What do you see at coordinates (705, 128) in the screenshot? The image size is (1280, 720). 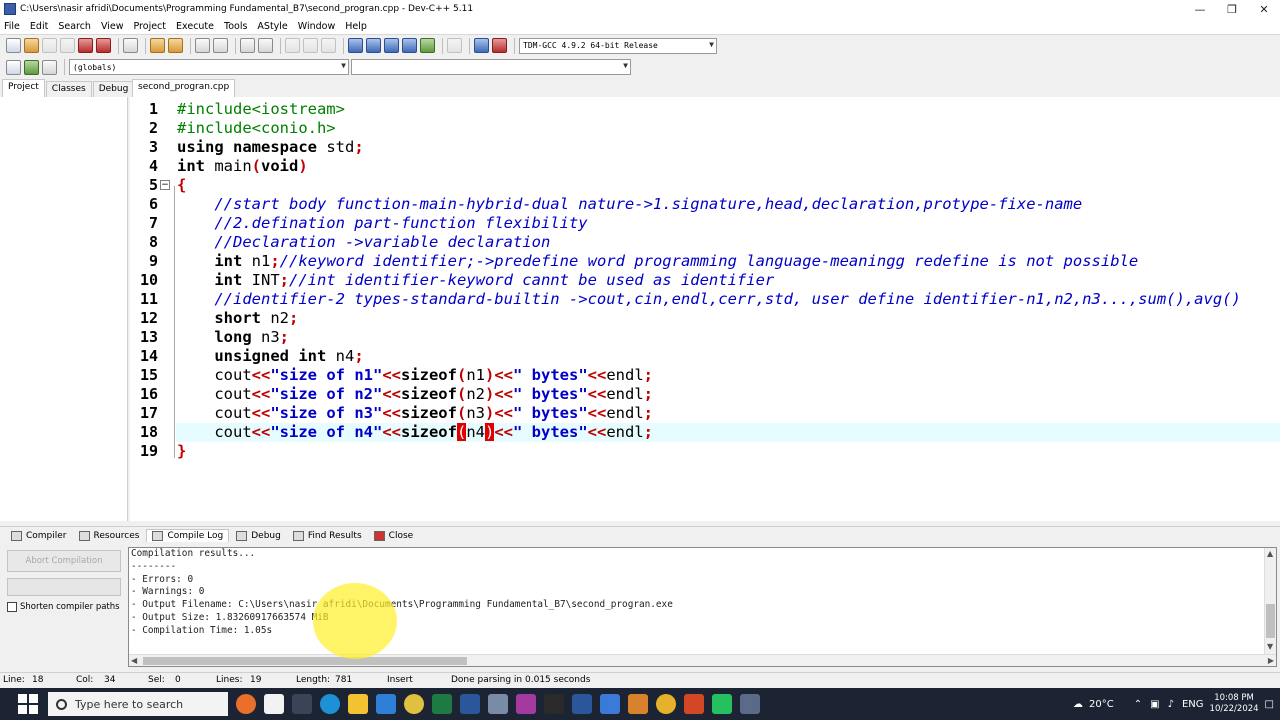 I see `code-line: #include<conio.h>` at bounding box center [705, 128].